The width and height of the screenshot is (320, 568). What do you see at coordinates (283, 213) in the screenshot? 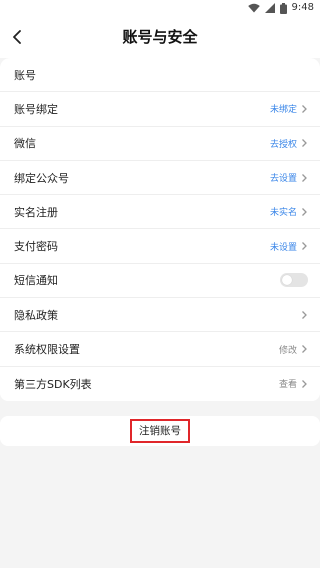
I see `row-value: 未实名` at bounding box center [283, 213].